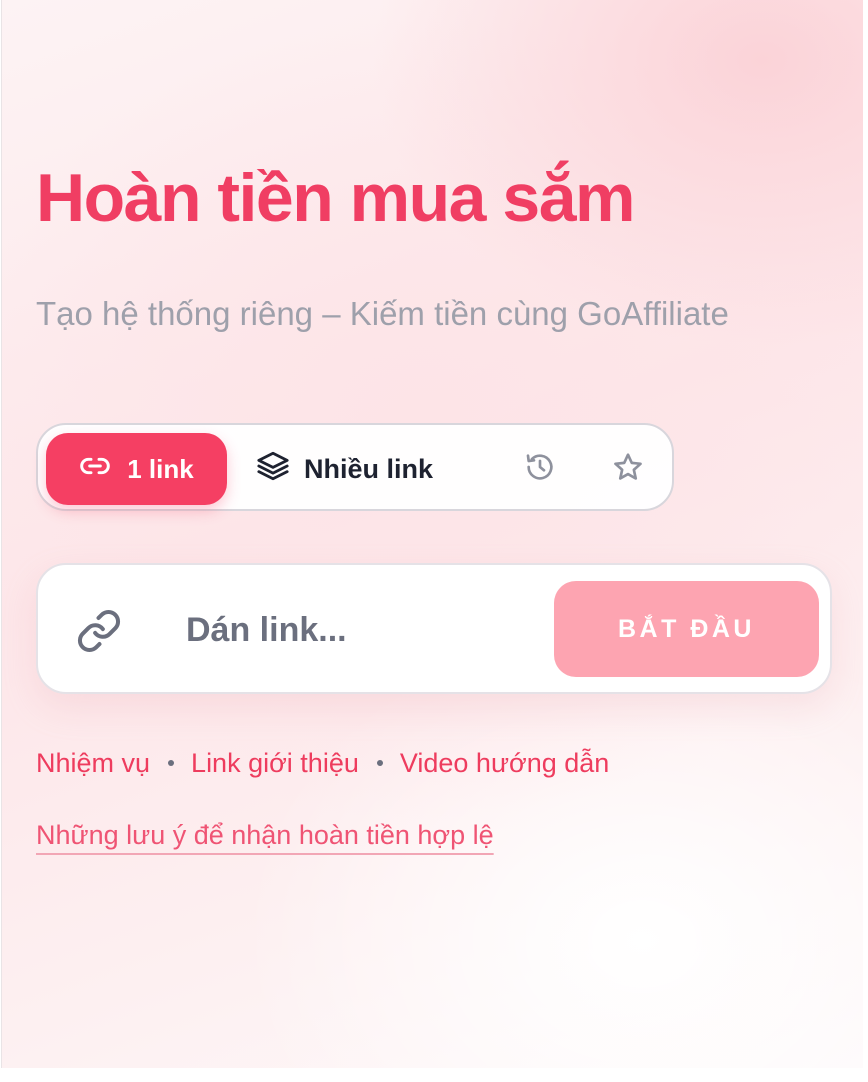 The image size is (868, 1082). Describe the element at coordinates (160, 468) in the screenshot. I see `tab-single-link-label: 1 link` at that location.